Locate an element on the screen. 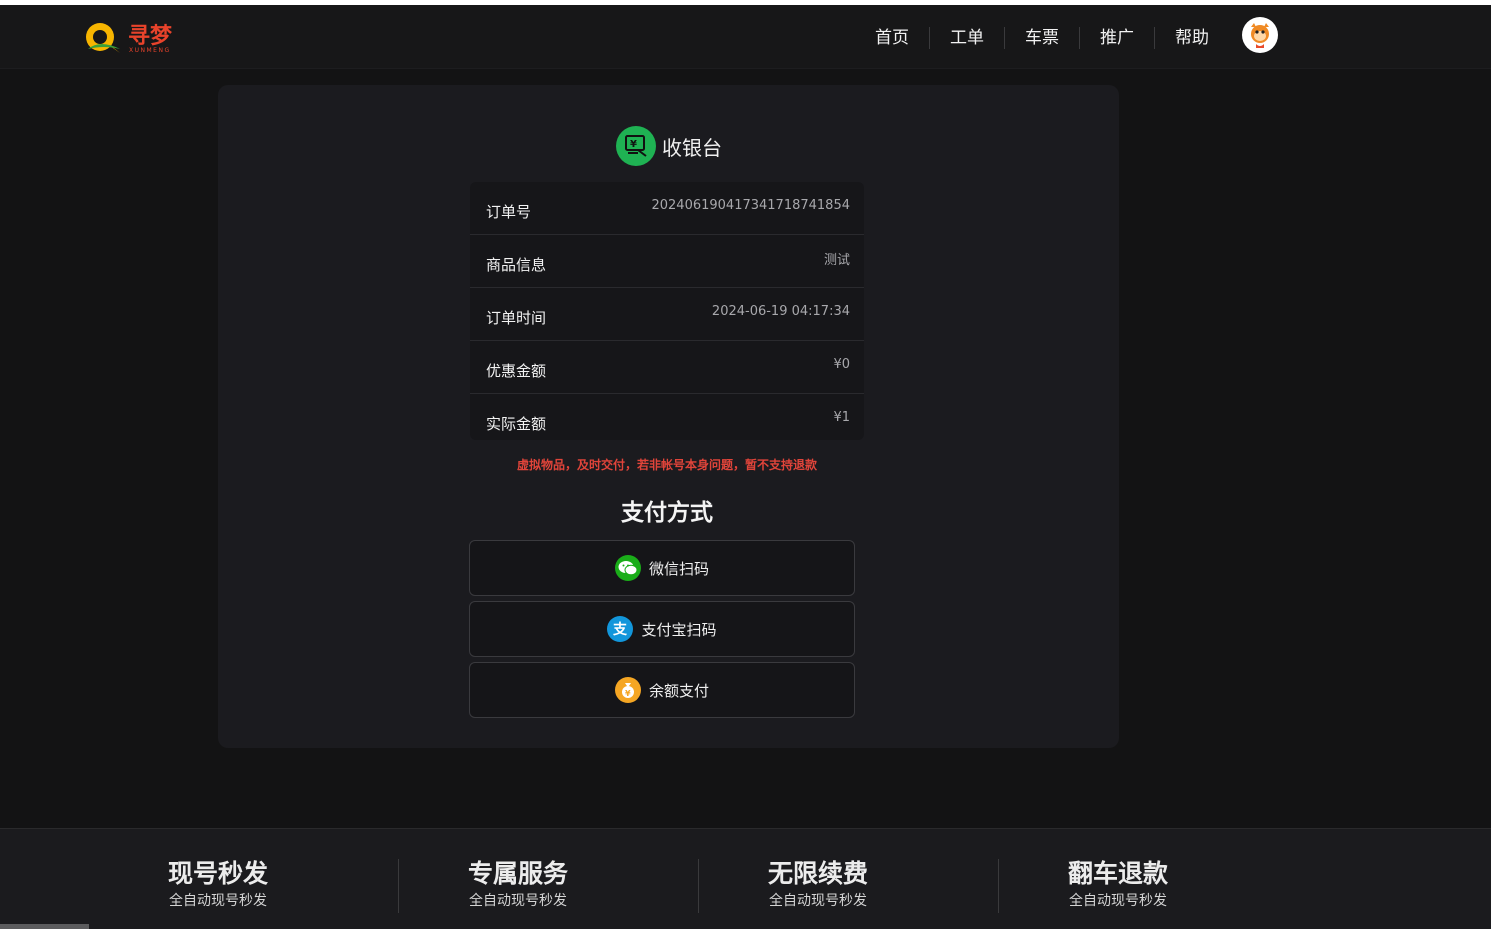 Image resolution: width=1497 pixels, height=929 pixels. feature-unlimited-renewal: 无限续费 全自动现号秒发 is located at coordinates (818, 884).